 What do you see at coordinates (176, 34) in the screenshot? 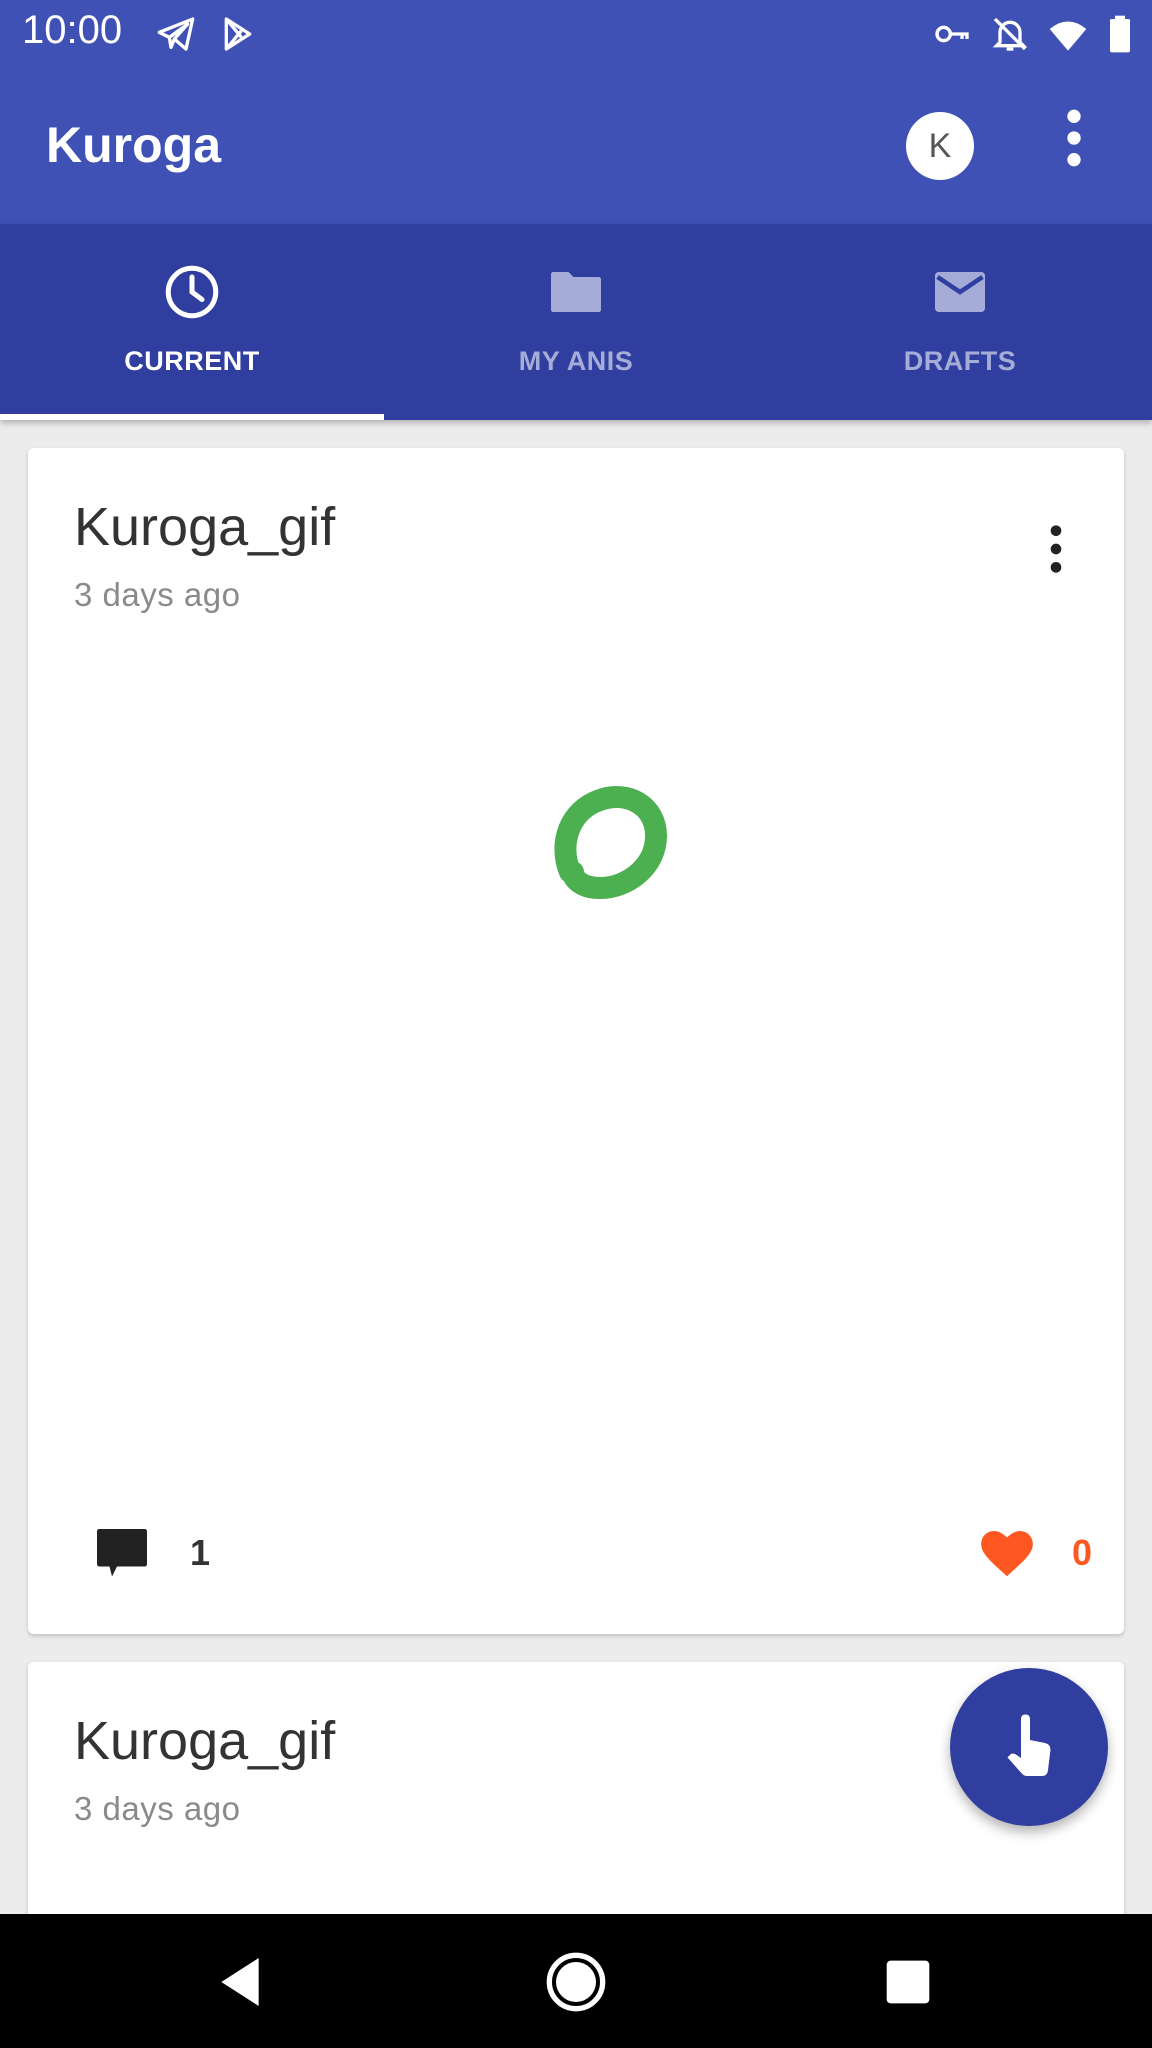
I see `telegram-icon` at bounding box center [176, 34].